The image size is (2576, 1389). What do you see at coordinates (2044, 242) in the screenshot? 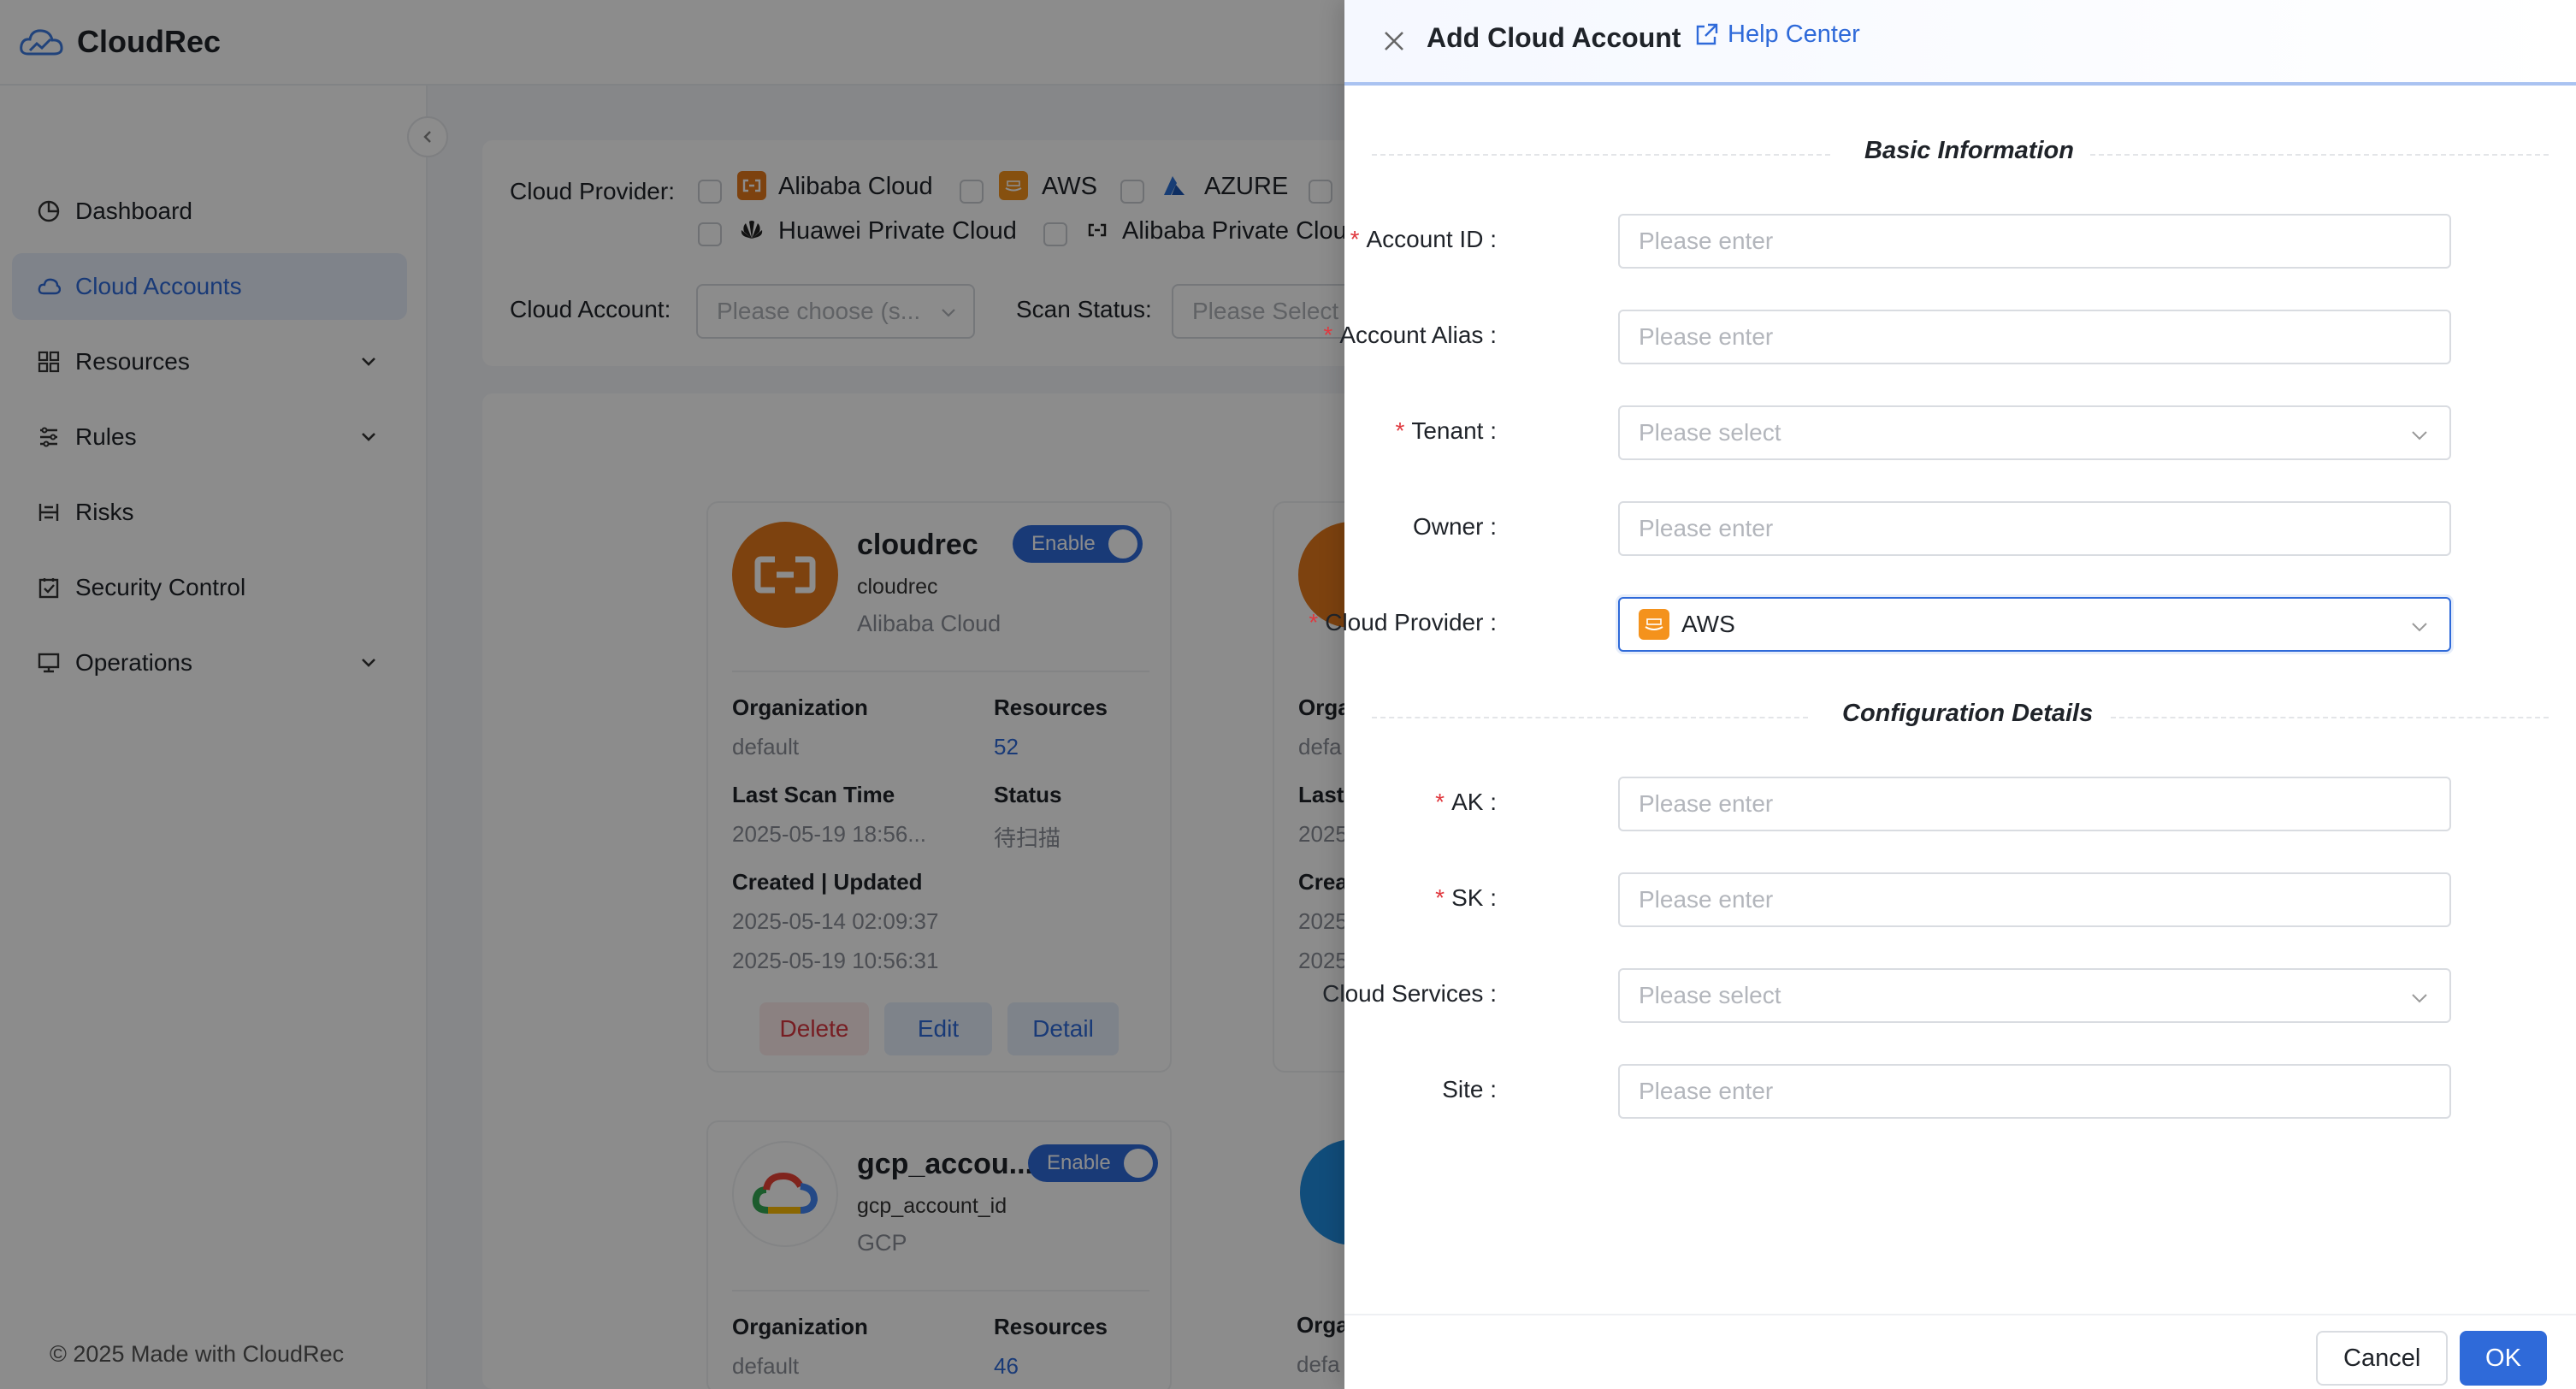
I see `account-id-input` at bounding box center [2044, 242].